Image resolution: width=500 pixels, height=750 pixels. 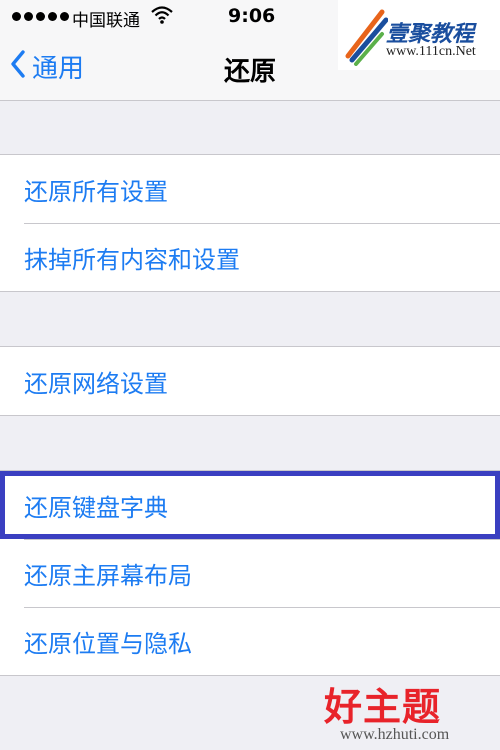 I want to click on carrier-name: 中国联通, so click(x=106, y=21).